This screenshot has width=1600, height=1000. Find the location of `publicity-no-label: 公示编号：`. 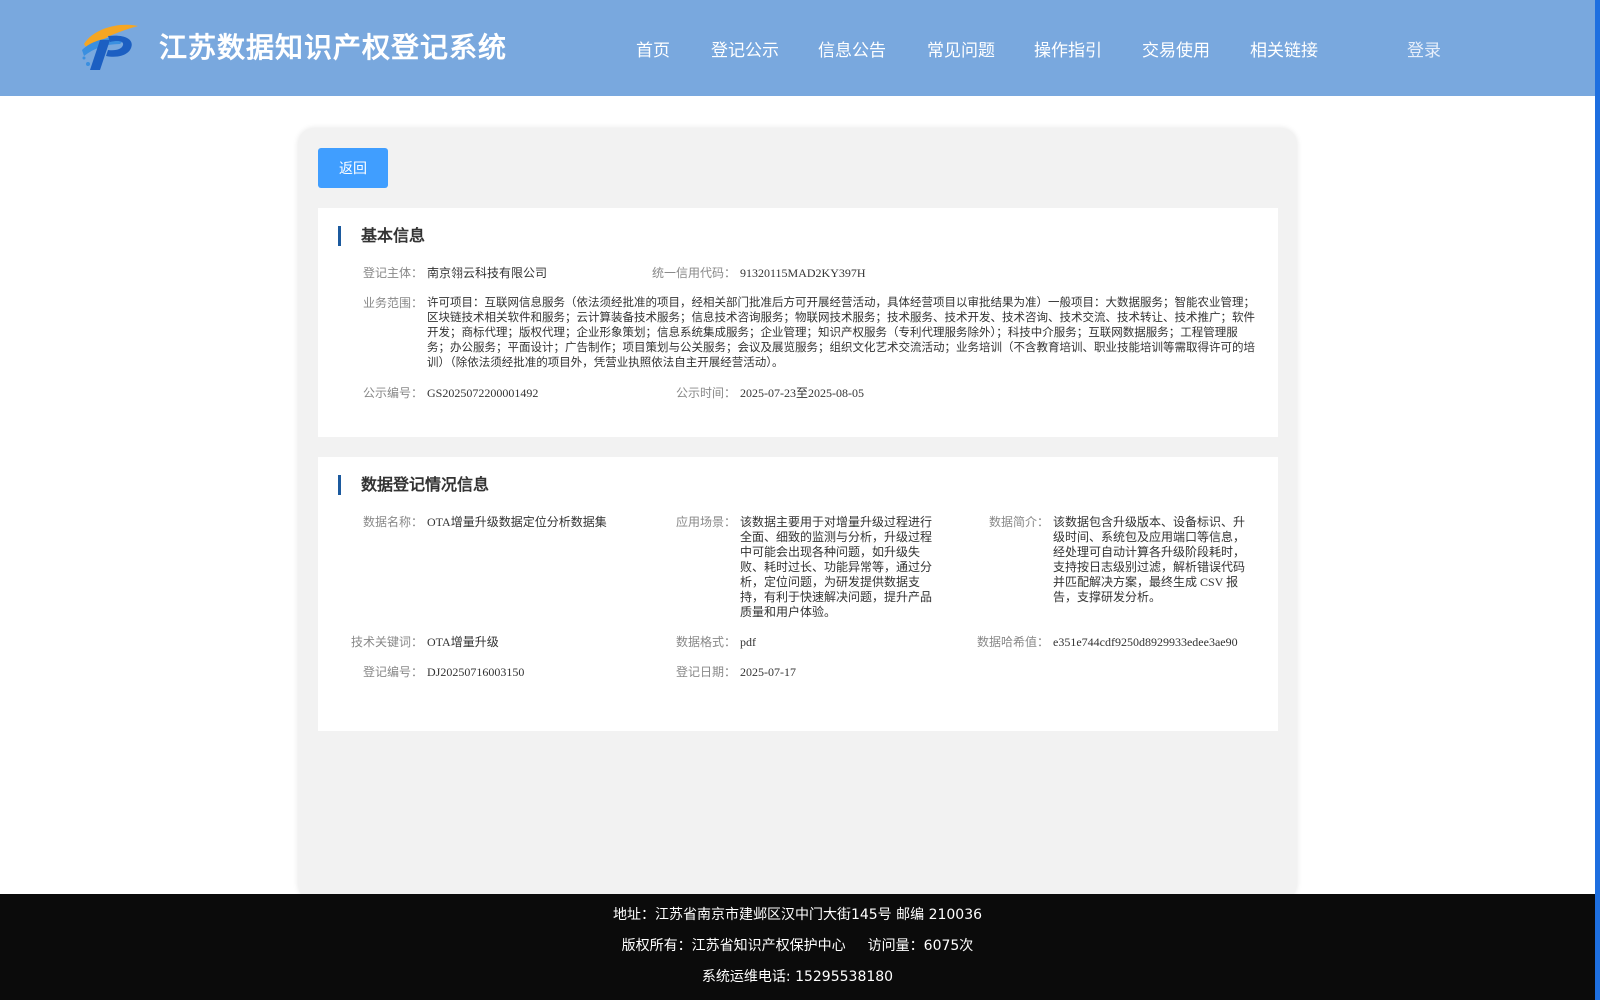

publicity-no-label: 公示编号： is located at coordinates (392, 393).